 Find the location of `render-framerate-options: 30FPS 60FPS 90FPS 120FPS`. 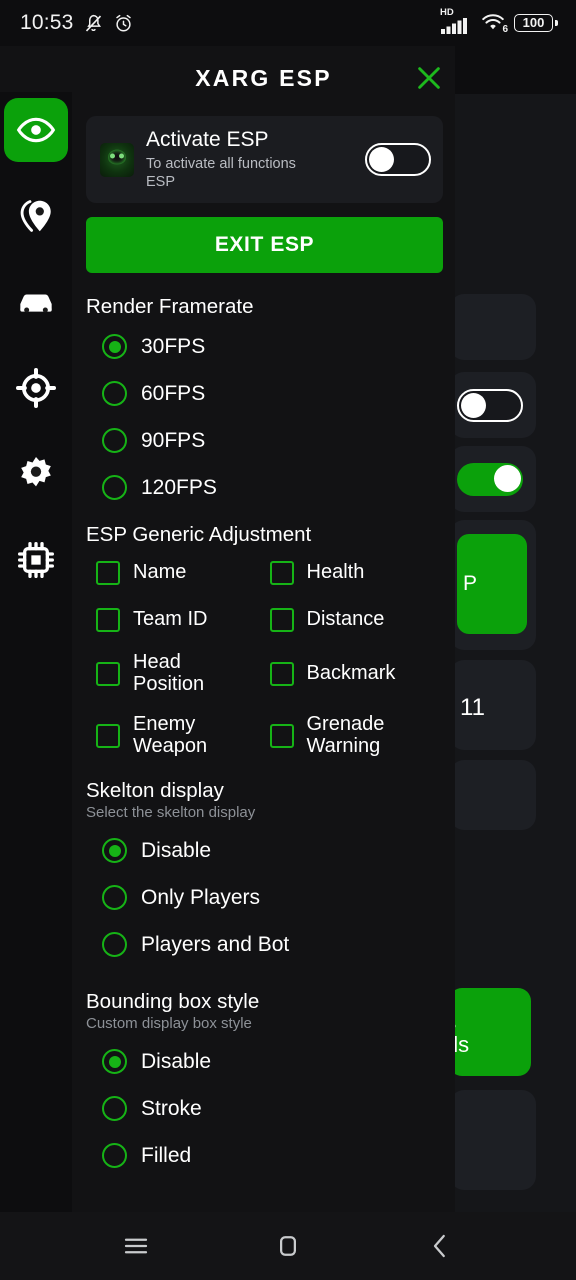

render-framerate-options: 30FPS 60FPS 90FPS 120FPS is located at coordinates (263, 417).